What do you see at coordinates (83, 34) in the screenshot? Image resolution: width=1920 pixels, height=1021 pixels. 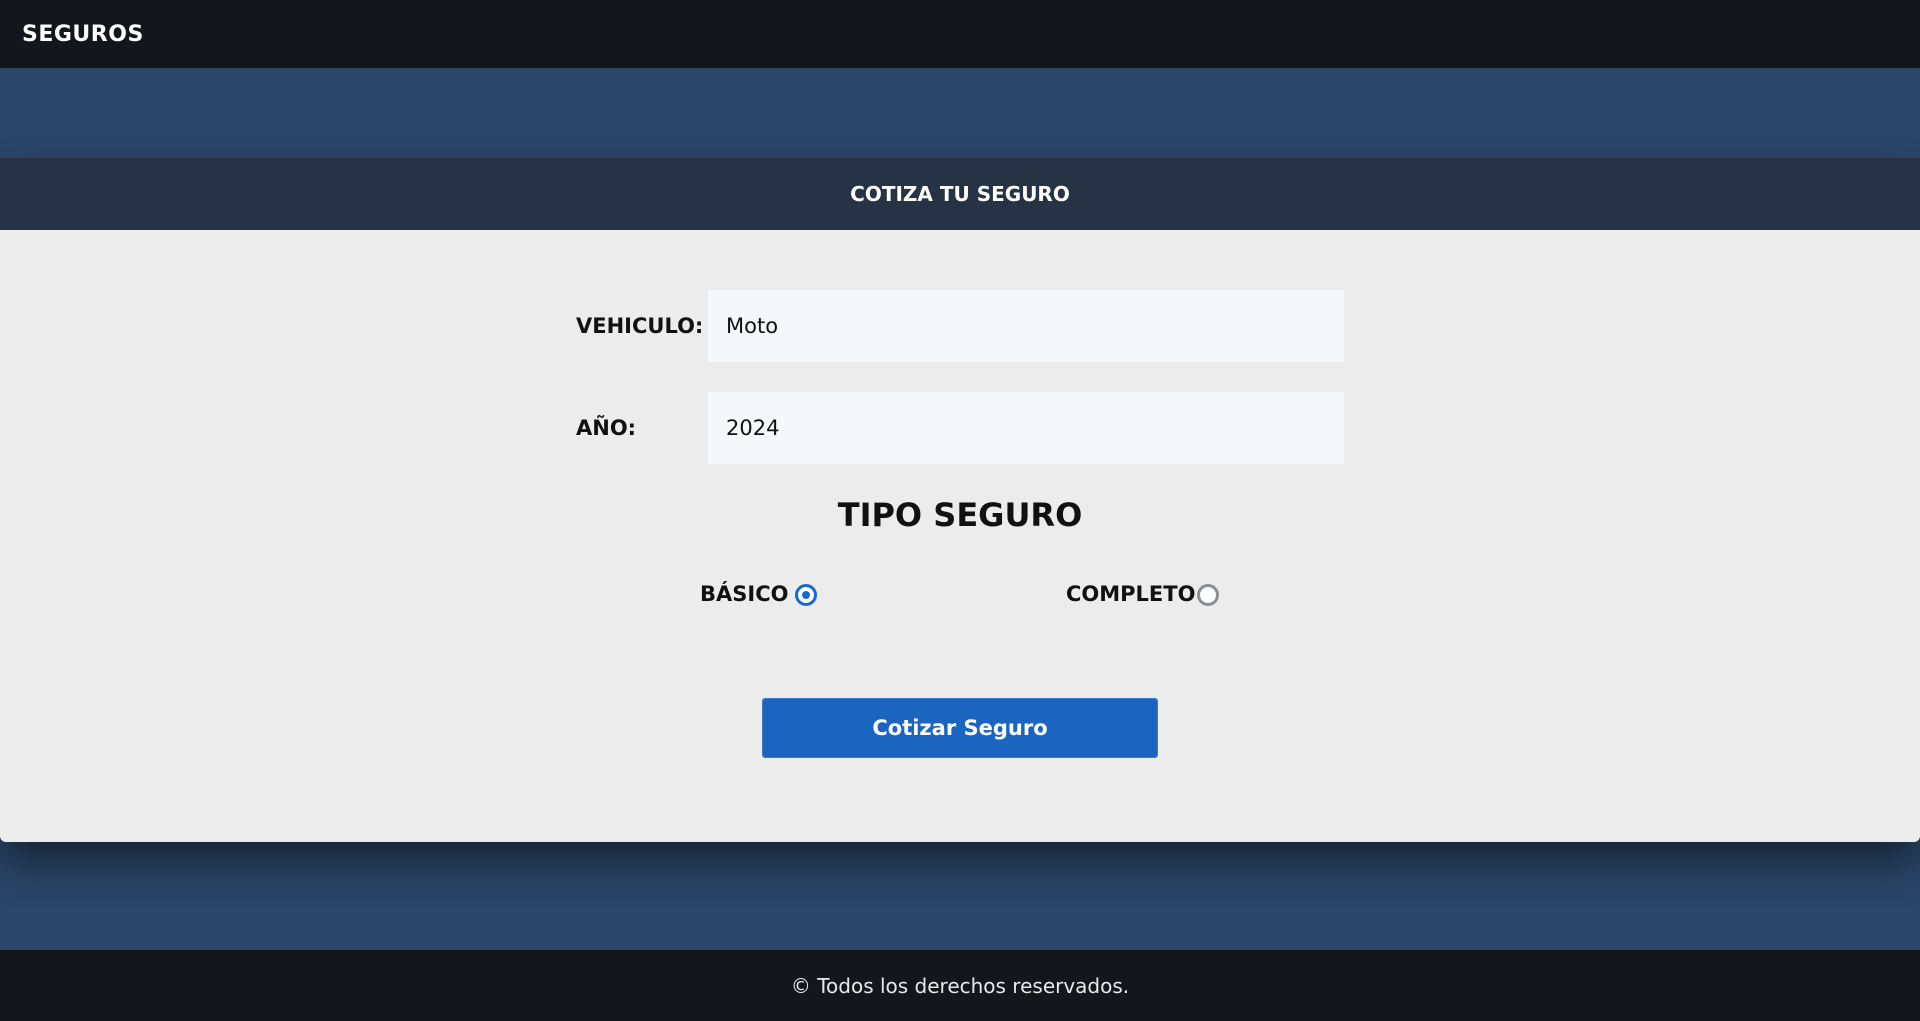 I see `brand-logo-text: SEGUROS` at bounding box center [83, 34].